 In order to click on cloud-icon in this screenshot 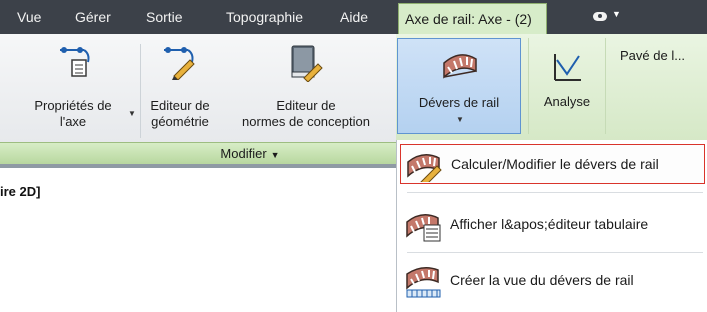, I will do `click(600, 16)`.